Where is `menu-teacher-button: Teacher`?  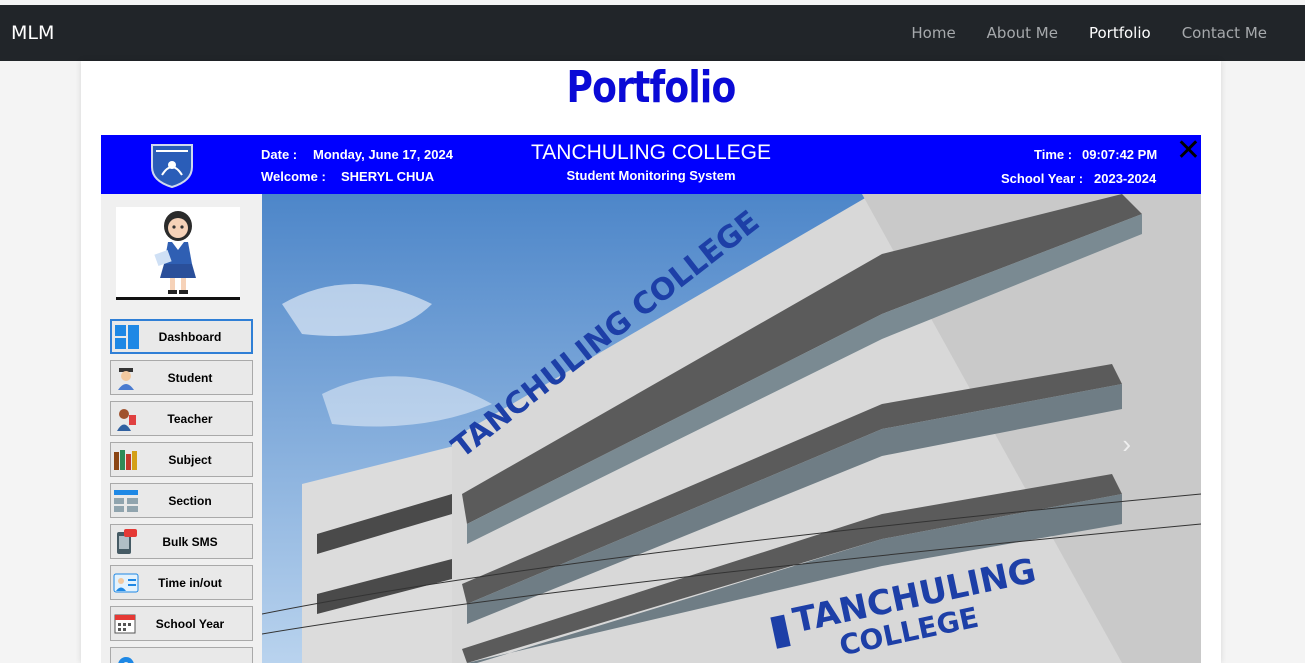 menu-teacher-button: Teacher is located at coordinates (181, 418).